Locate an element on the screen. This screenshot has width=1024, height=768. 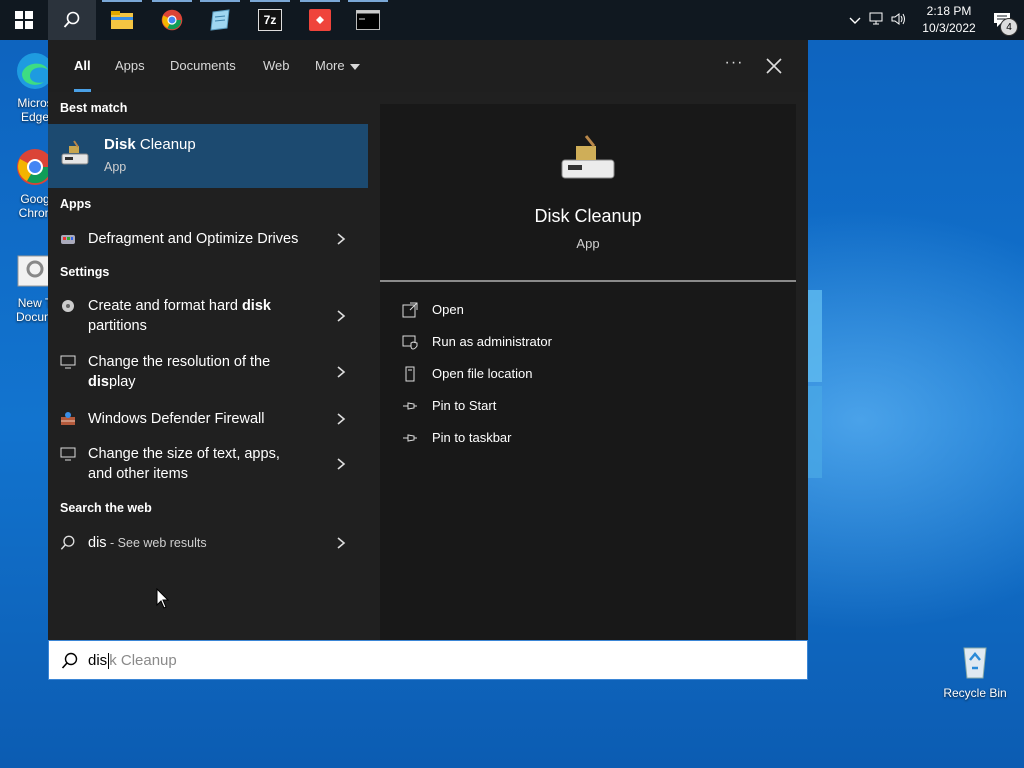
clock: 2:18 PM 10/3/2022 is located at coordinates (949, 20).